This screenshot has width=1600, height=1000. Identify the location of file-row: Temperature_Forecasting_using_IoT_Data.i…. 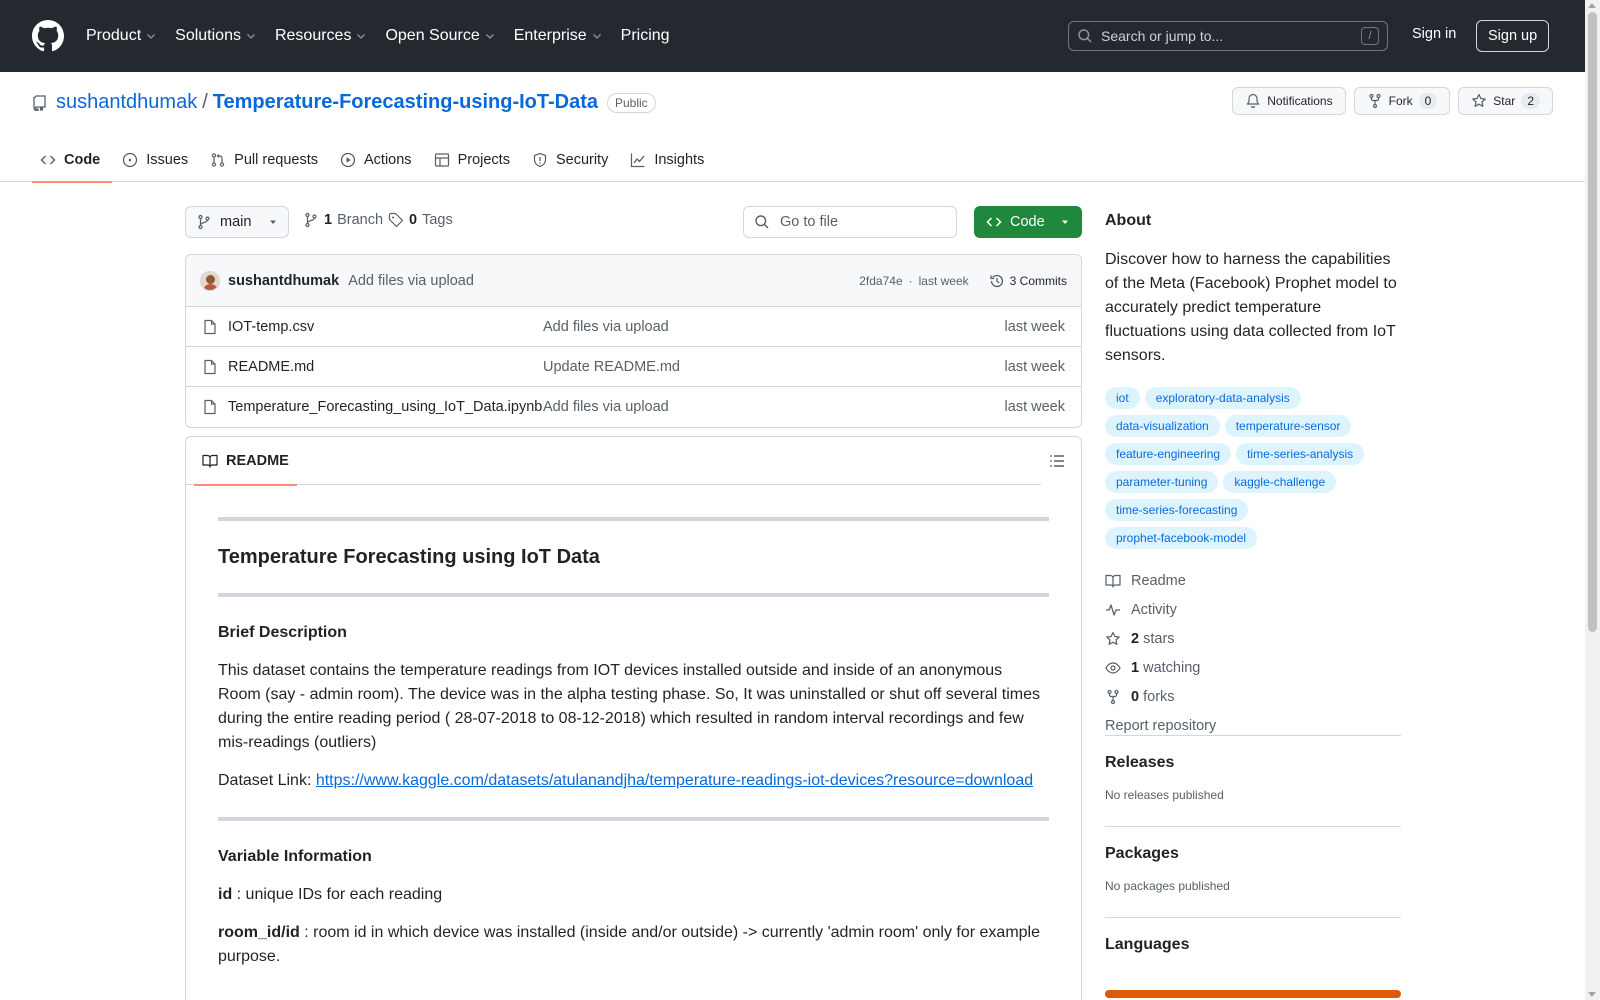
(633, 407).